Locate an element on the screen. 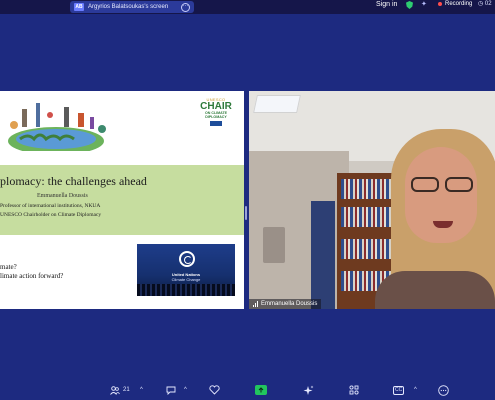  participant-shirt is located at coordinates (435, 290).